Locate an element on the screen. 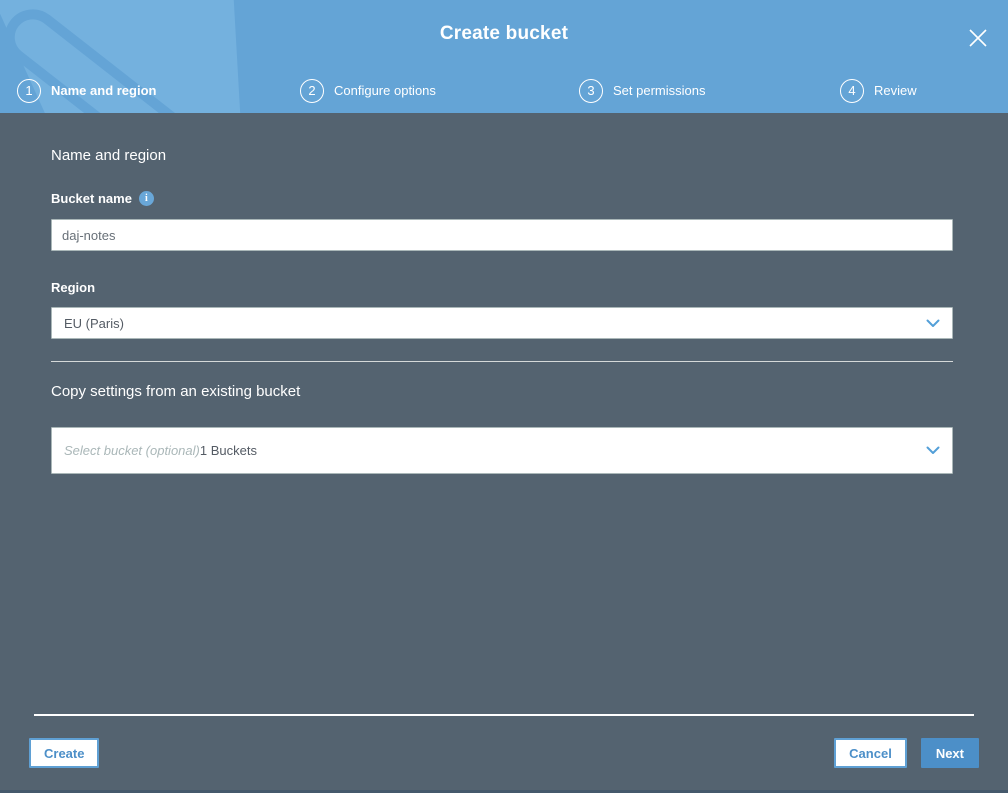  bucket-name-label: Bucket name i is located at coordinates (502, 198).